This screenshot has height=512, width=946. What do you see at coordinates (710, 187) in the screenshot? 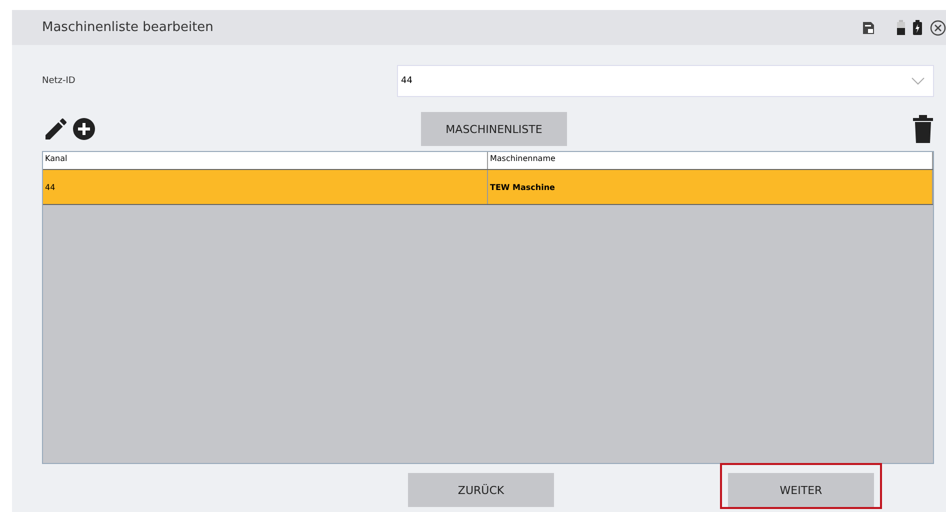
I see `table-cell: TEW Maschine` at bounding box center [710, 187].